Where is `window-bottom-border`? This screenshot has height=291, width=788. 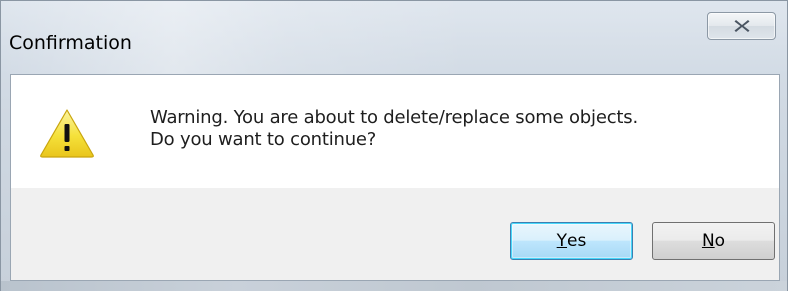 window-bottom-border is located at coordinates (394, 286).